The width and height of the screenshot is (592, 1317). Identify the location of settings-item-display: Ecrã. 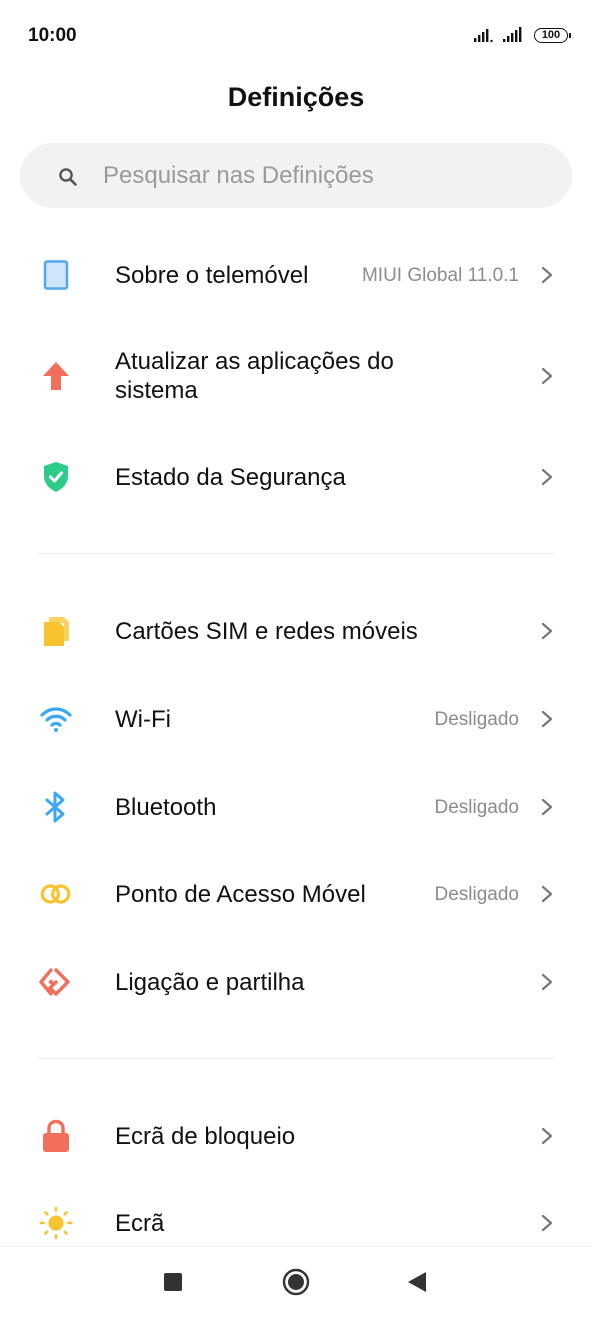
(296, 1224).